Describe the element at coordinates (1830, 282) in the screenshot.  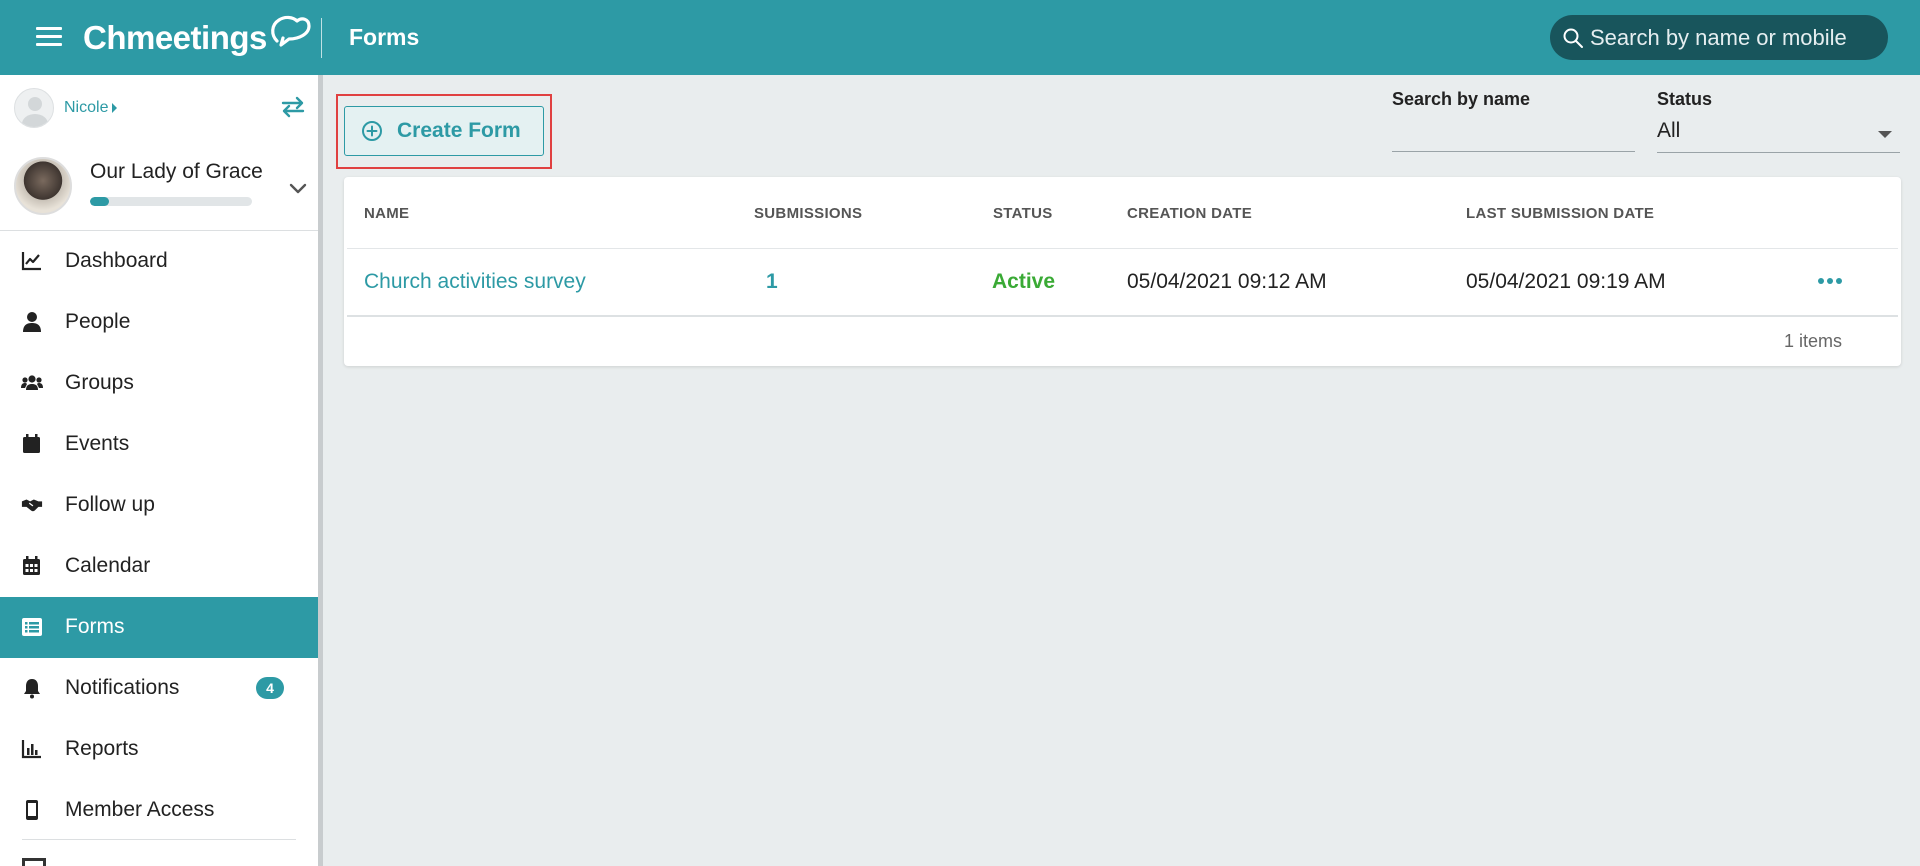
I see `more-options-icon` at that location.